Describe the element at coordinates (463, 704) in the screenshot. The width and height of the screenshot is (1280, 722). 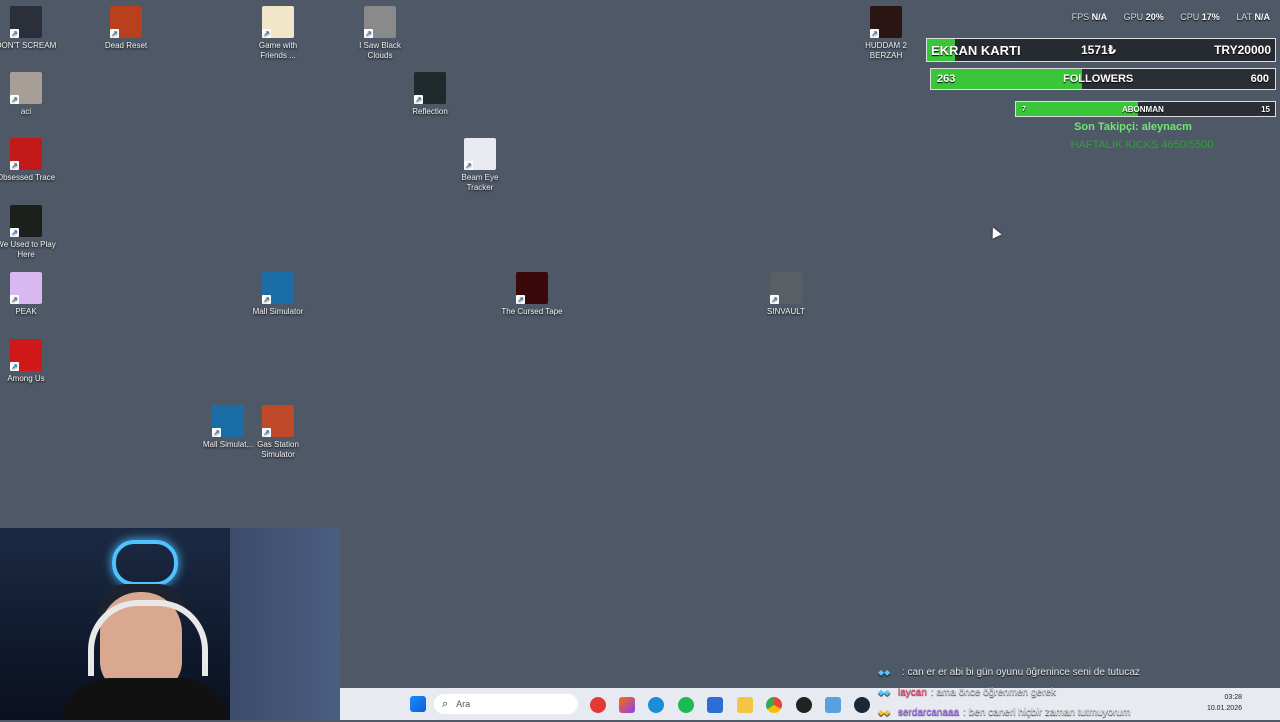
I see `search-placeholder: Ara` at that location.